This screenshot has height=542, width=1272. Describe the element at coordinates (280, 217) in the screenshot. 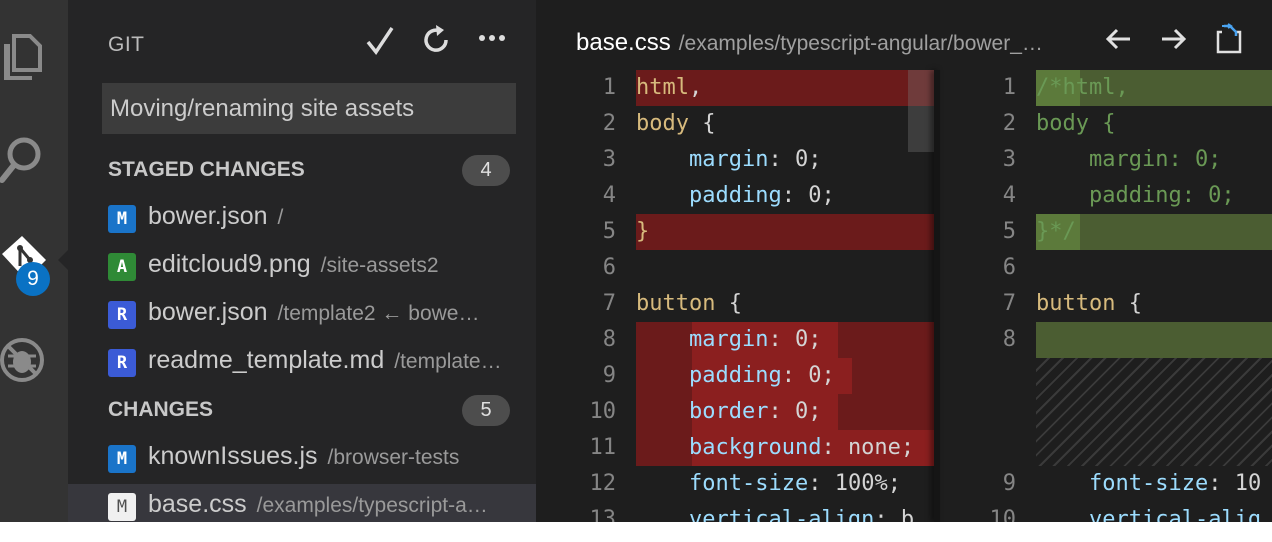

I see `file-path: /` at that location.